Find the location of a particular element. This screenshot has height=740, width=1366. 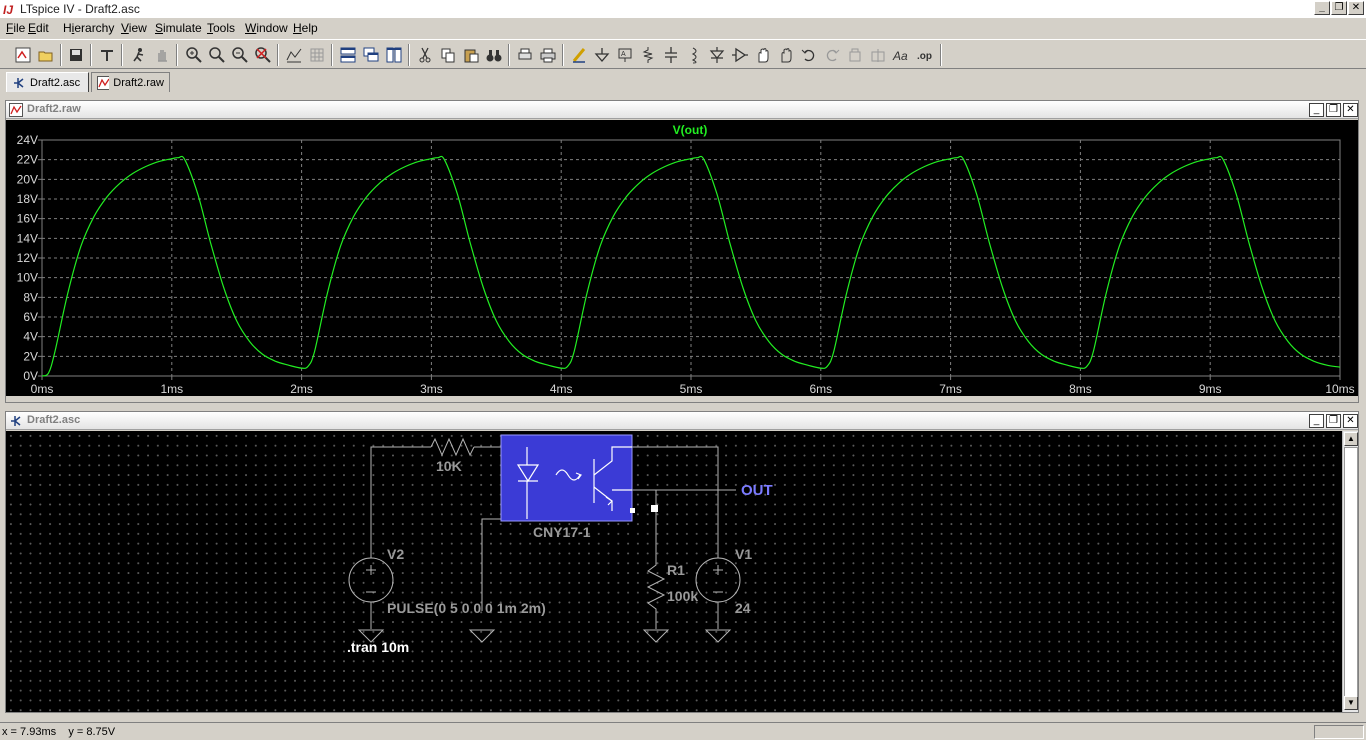

window-title: LTspice IV - Draft2.asc is located at coordinates (80, 9).